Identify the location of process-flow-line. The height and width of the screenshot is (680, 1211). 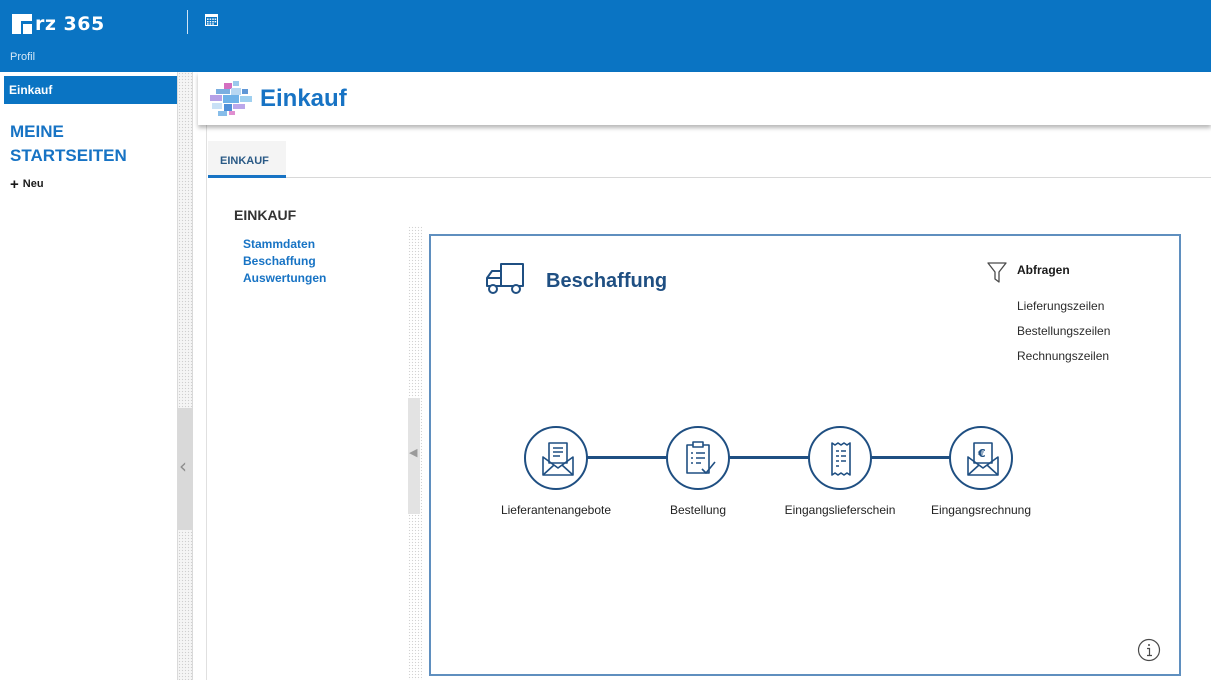
(797, 457).